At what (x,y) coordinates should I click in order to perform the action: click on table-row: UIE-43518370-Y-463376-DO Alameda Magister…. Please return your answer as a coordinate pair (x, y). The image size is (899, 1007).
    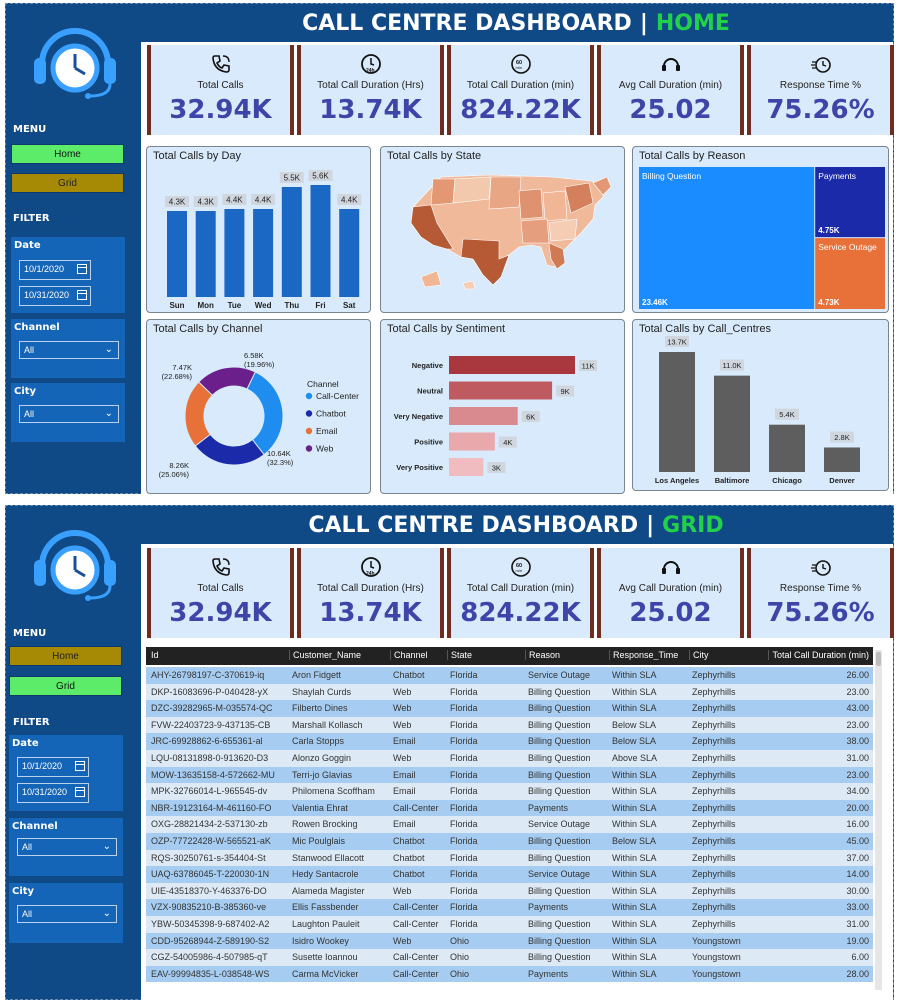
    Looking at the image, I should click on (509, 891).